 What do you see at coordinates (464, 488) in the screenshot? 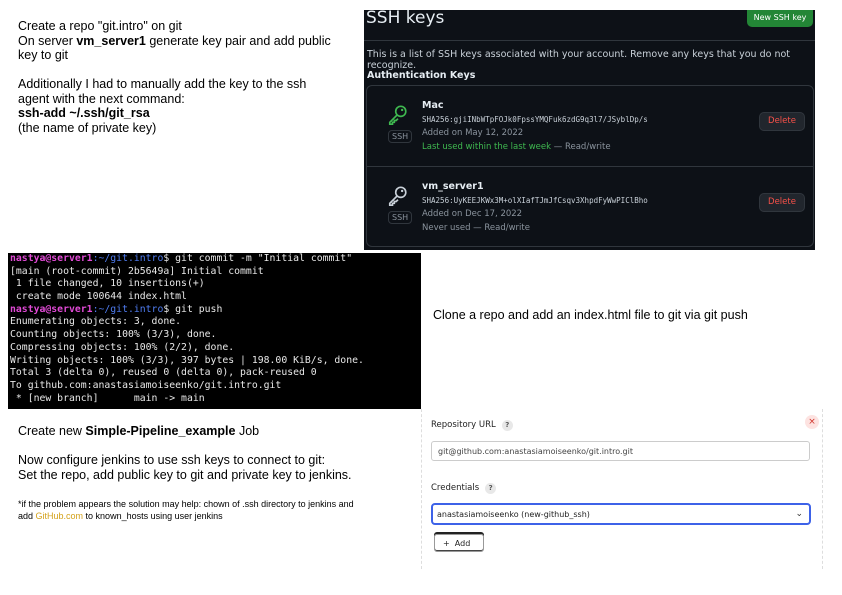
I see `credentials-label: Credentials?` at bounding box center [464, 488].